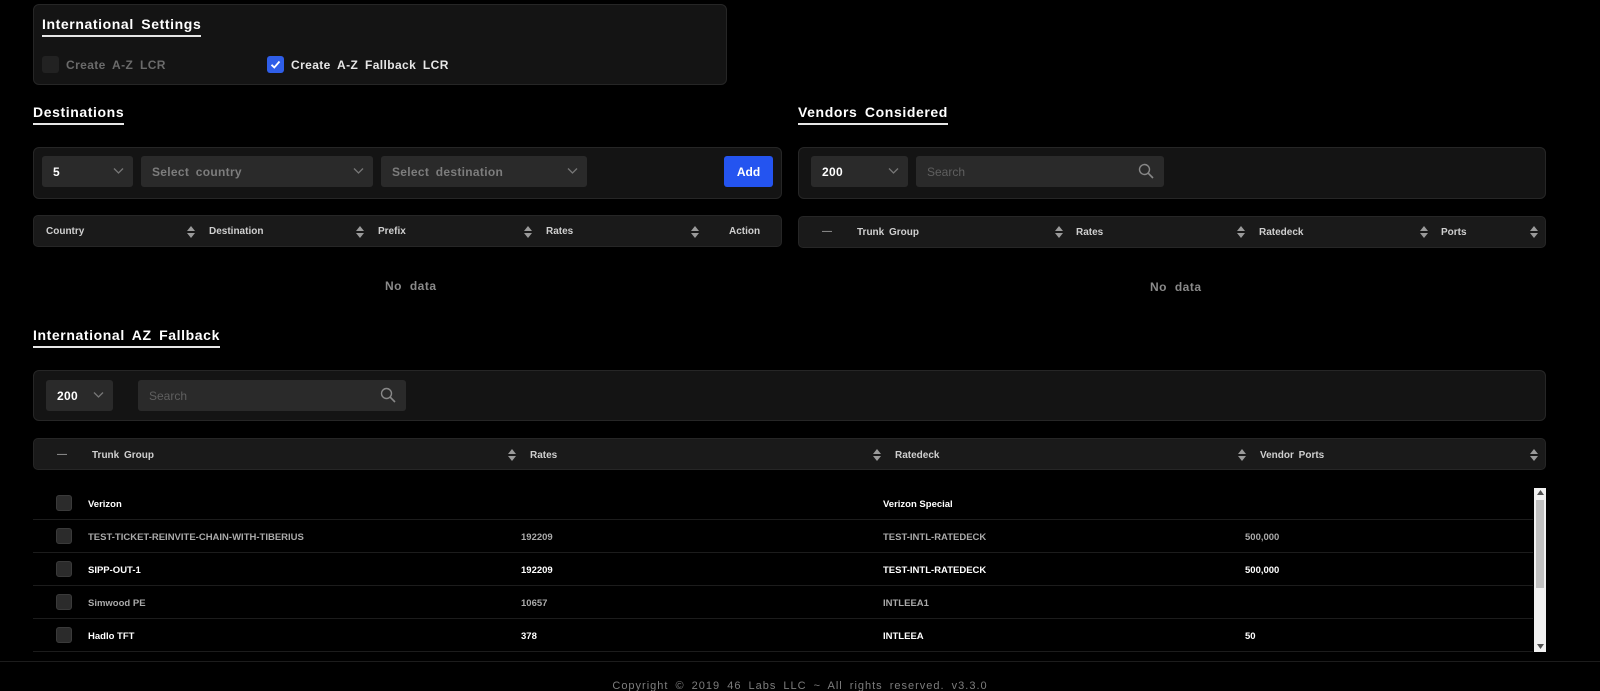 Image resolution: width=1600 pixels, height=691 pixels. Describe the element at coordinates (1176, 287) in the screenshot. I see `vendors-empty-state: No data` at that location.